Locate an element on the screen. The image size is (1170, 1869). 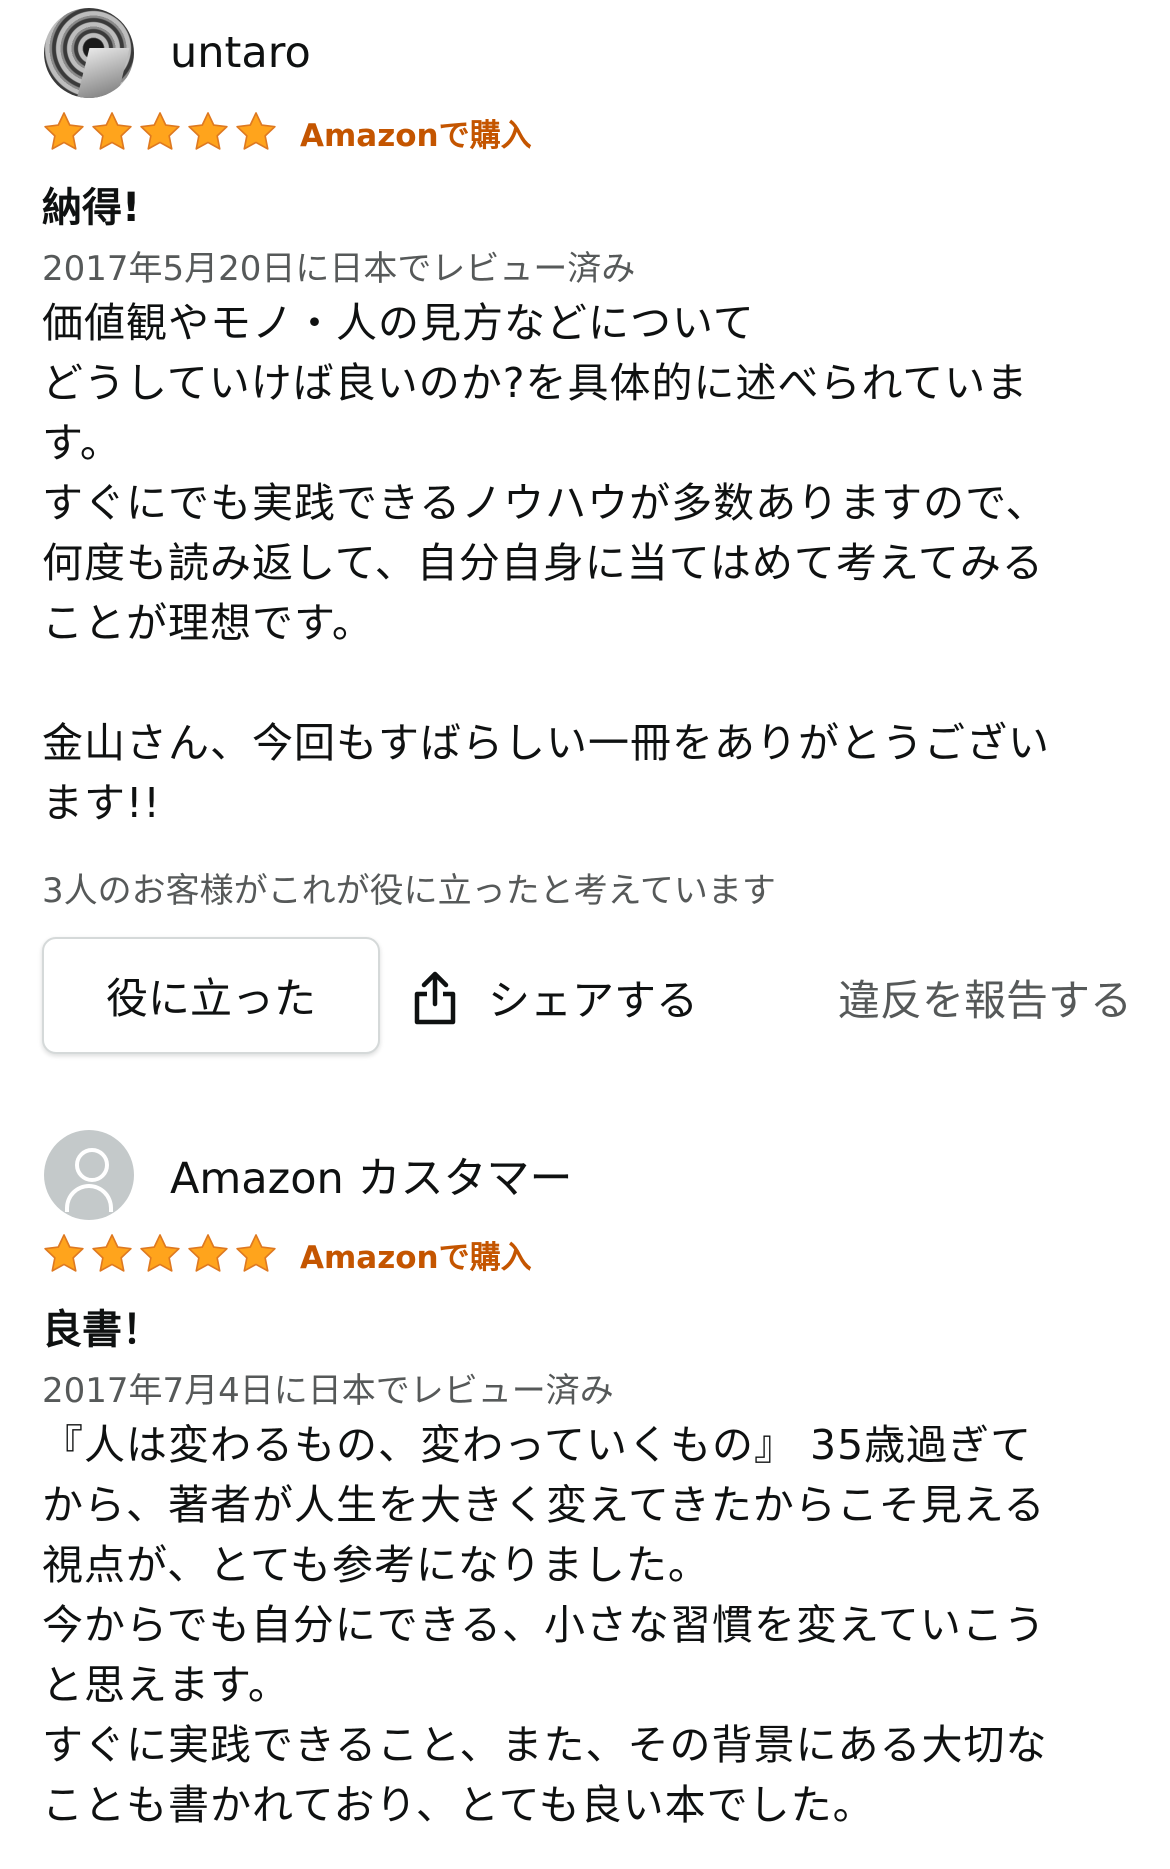
review-title: 良書！ is located at coordinates (102, 1326).